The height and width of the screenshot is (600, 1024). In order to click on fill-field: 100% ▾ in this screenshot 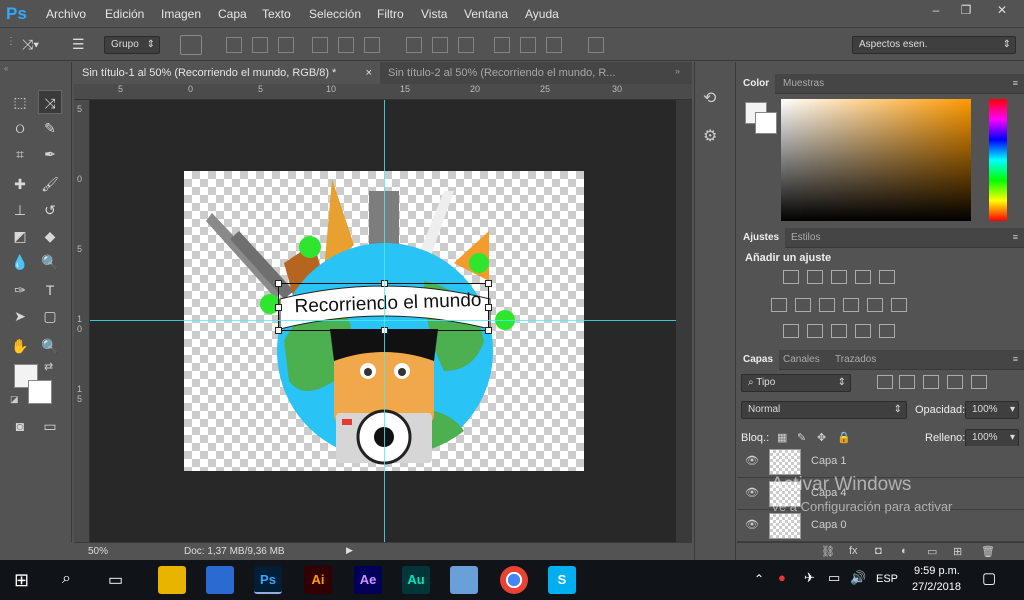, I will do `click(992, 438)`.